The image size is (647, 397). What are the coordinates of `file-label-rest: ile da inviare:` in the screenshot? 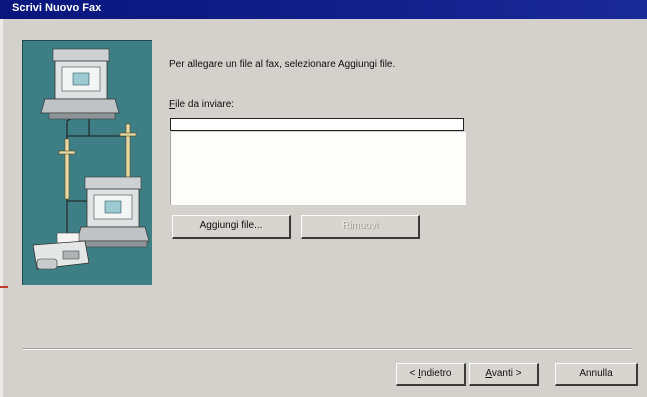 It's located at (205, 104).